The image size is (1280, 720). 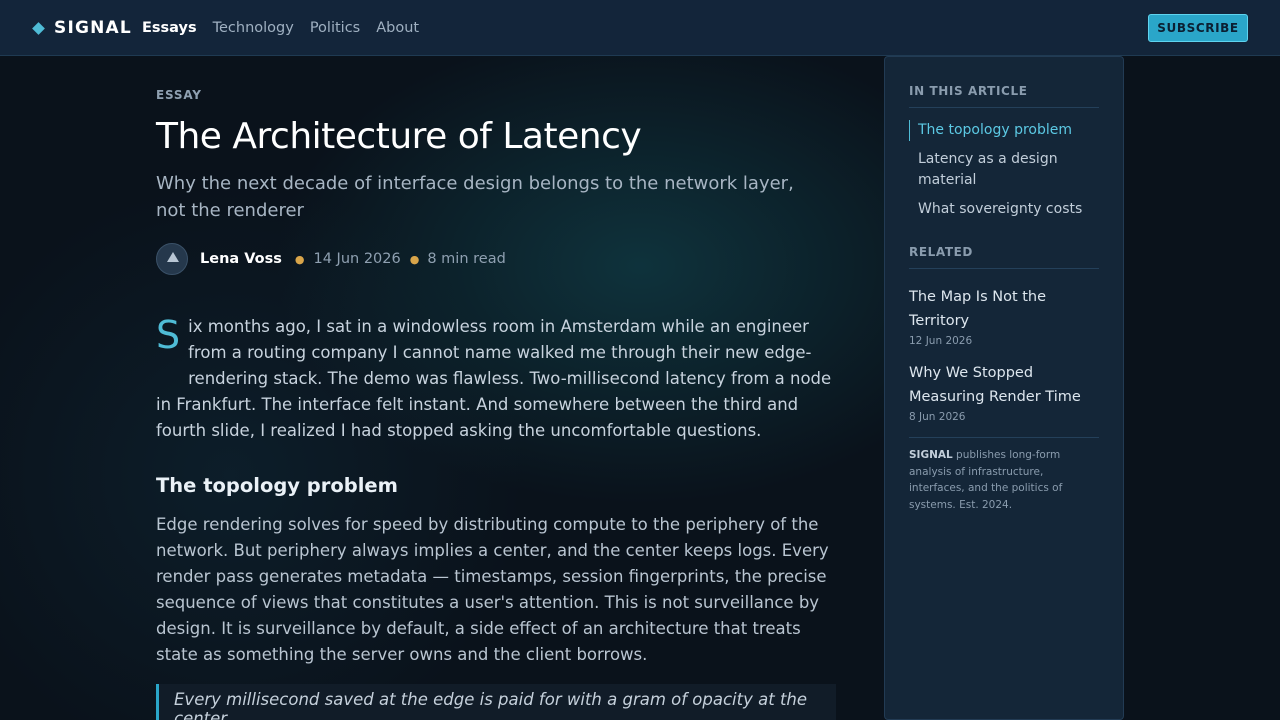 What do you see at coordinates (241, 259) in the screenshot?
I see `author-name: Lena Voss` at bounding box center [241, 259].